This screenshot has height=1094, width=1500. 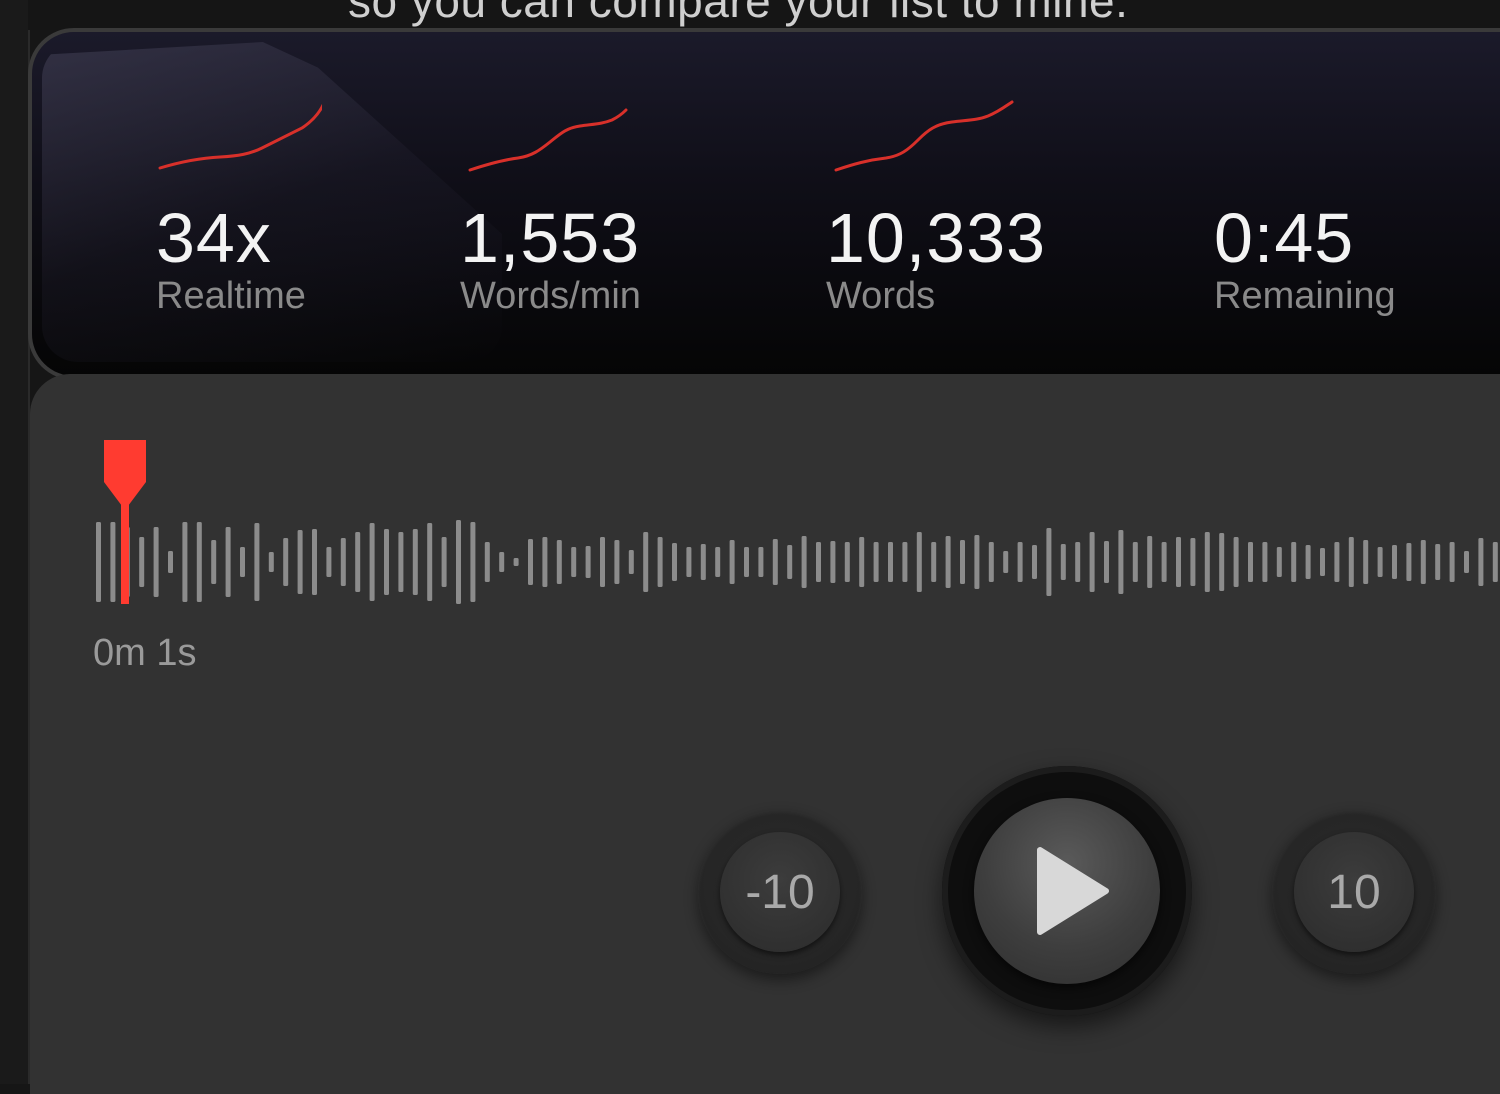 I want to click on remaining-label: Remaining, so click(x=1305, y=296).